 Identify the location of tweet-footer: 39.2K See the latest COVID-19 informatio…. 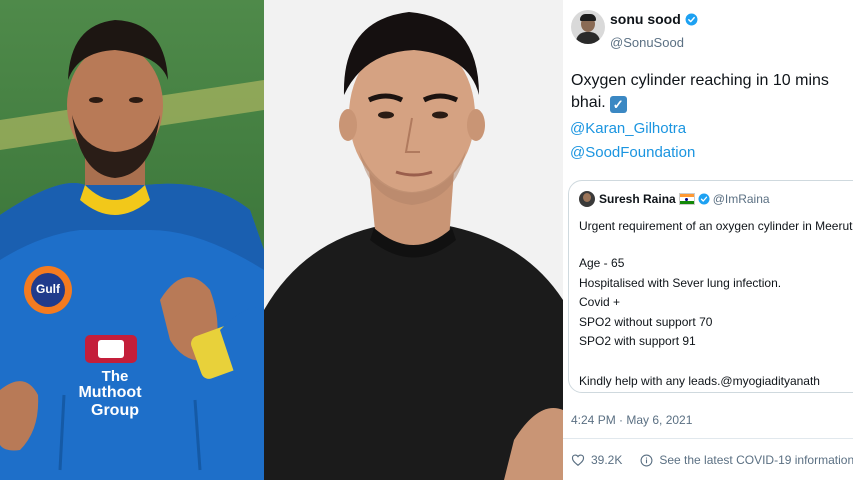
(712, 460).